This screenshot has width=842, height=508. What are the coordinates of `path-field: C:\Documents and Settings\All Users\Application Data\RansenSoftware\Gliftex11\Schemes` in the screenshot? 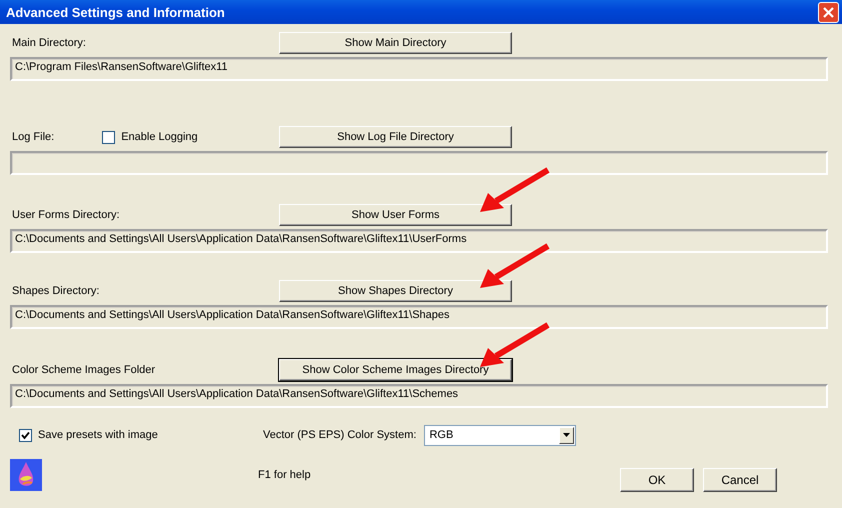 It's located at (419, 396).